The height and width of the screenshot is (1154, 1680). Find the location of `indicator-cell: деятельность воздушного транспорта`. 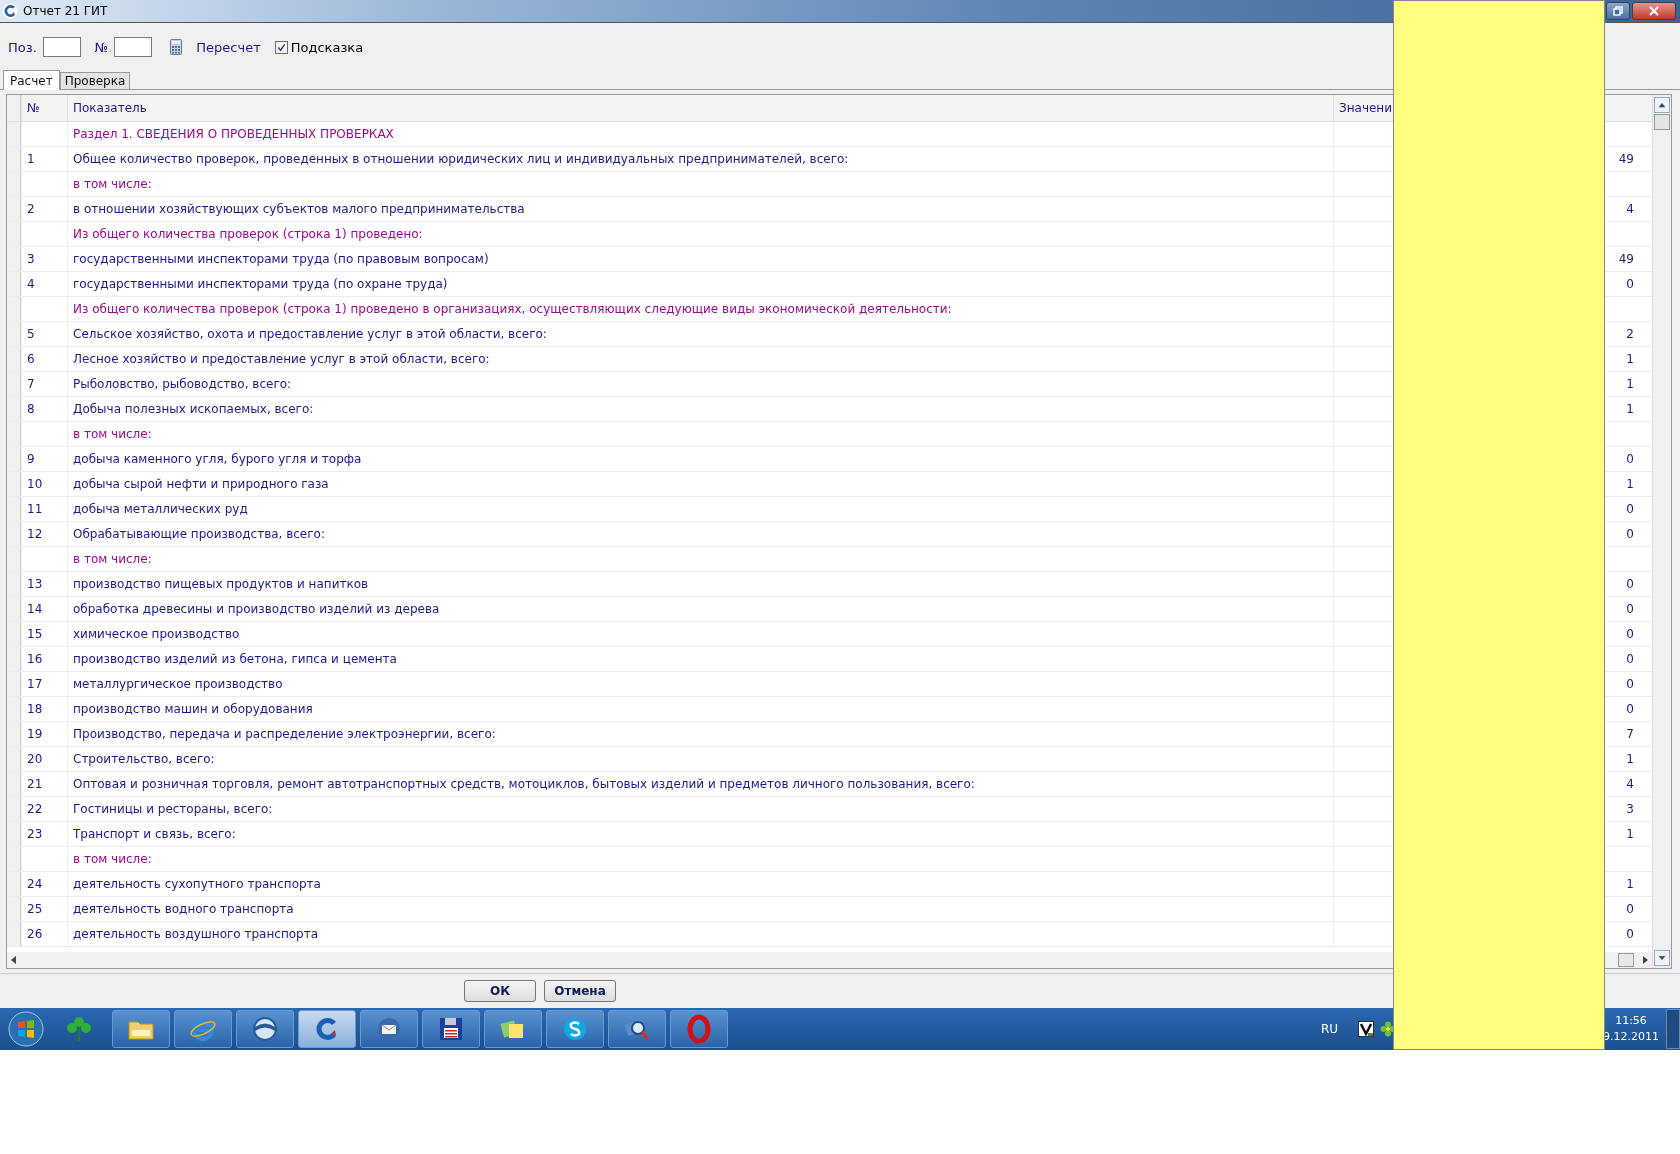

indicator-cell: деятельность воздушного транспорта is located at coordinates (700, 934).